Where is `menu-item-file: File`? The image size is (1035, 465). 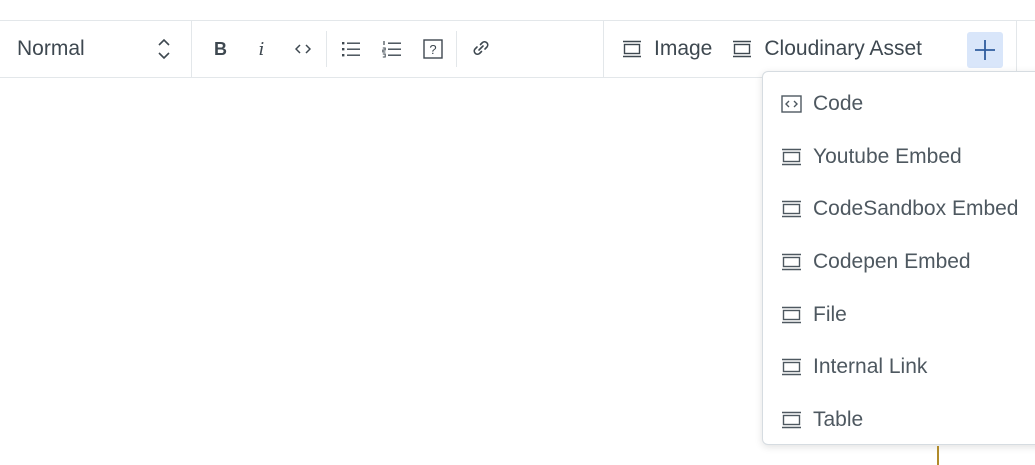 menu-item-file: File is located at coordinates (899, 314).